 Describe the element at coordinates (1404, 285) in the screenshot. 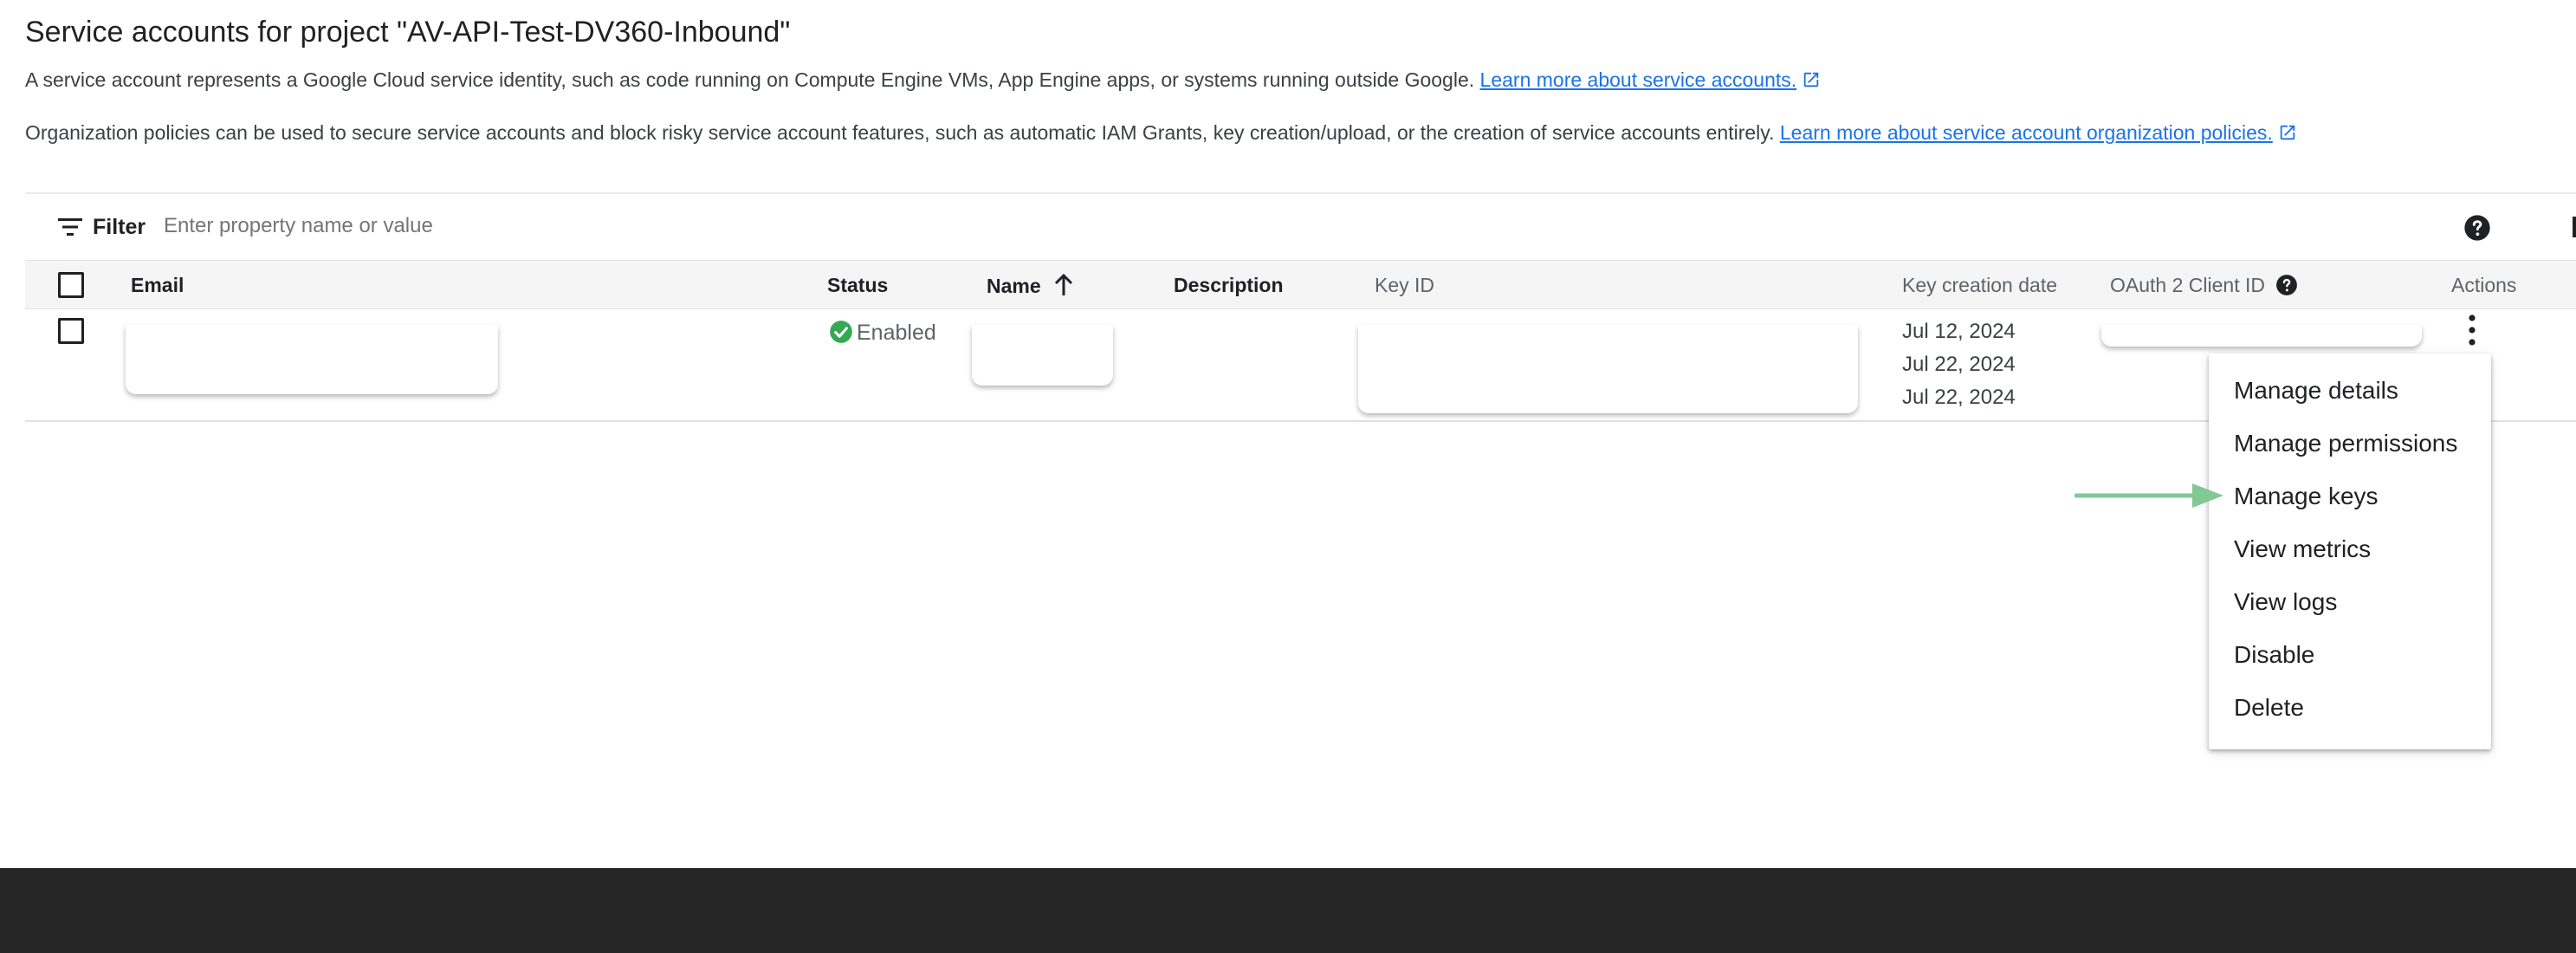

I see `column-header-key-id: Key ID` at that location.